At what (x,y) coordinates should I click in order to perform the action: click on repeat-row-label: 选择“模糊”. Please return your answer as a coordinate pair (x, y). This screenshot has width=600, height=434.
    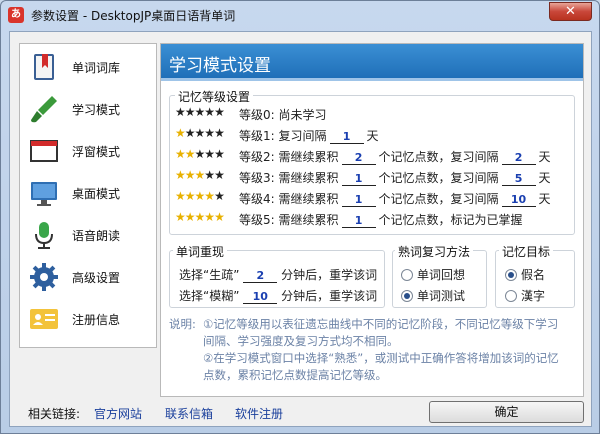
    Looking at the image, I should click on (209, 296).